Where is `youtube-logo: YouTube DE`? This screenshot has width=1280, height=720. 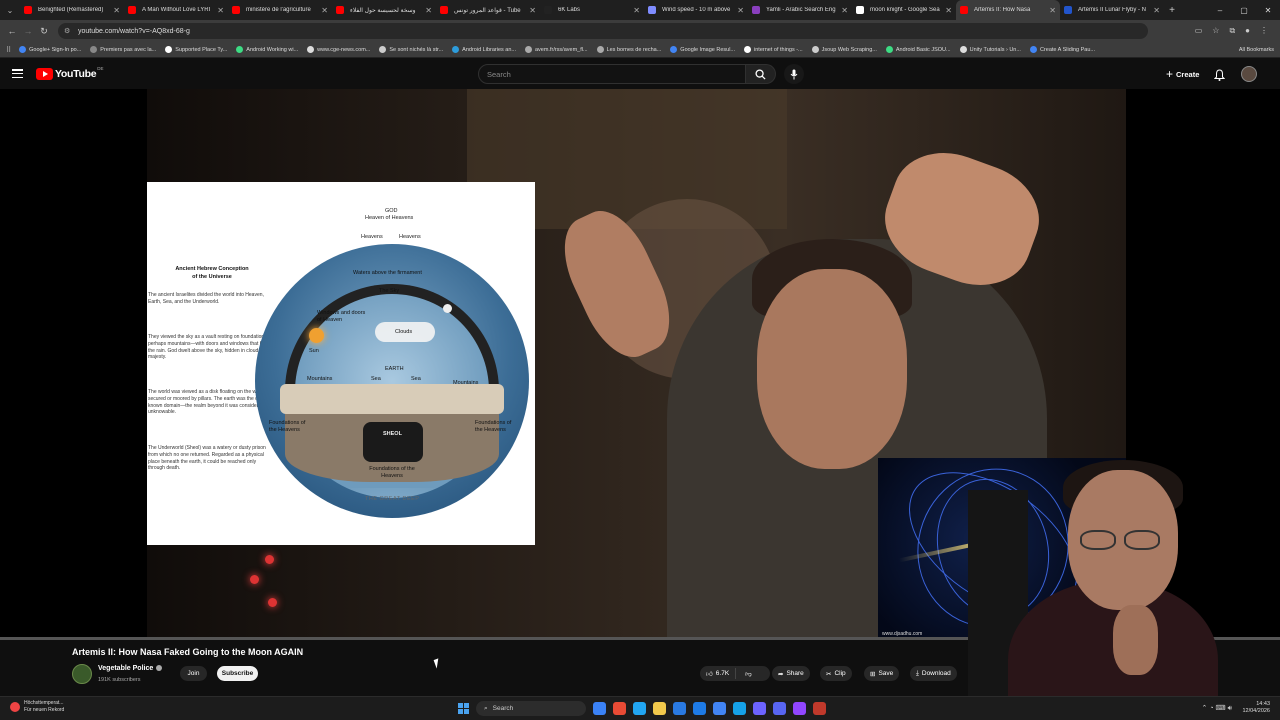 youtube-logo: YouTube DE is located at coordinates (70, 73).